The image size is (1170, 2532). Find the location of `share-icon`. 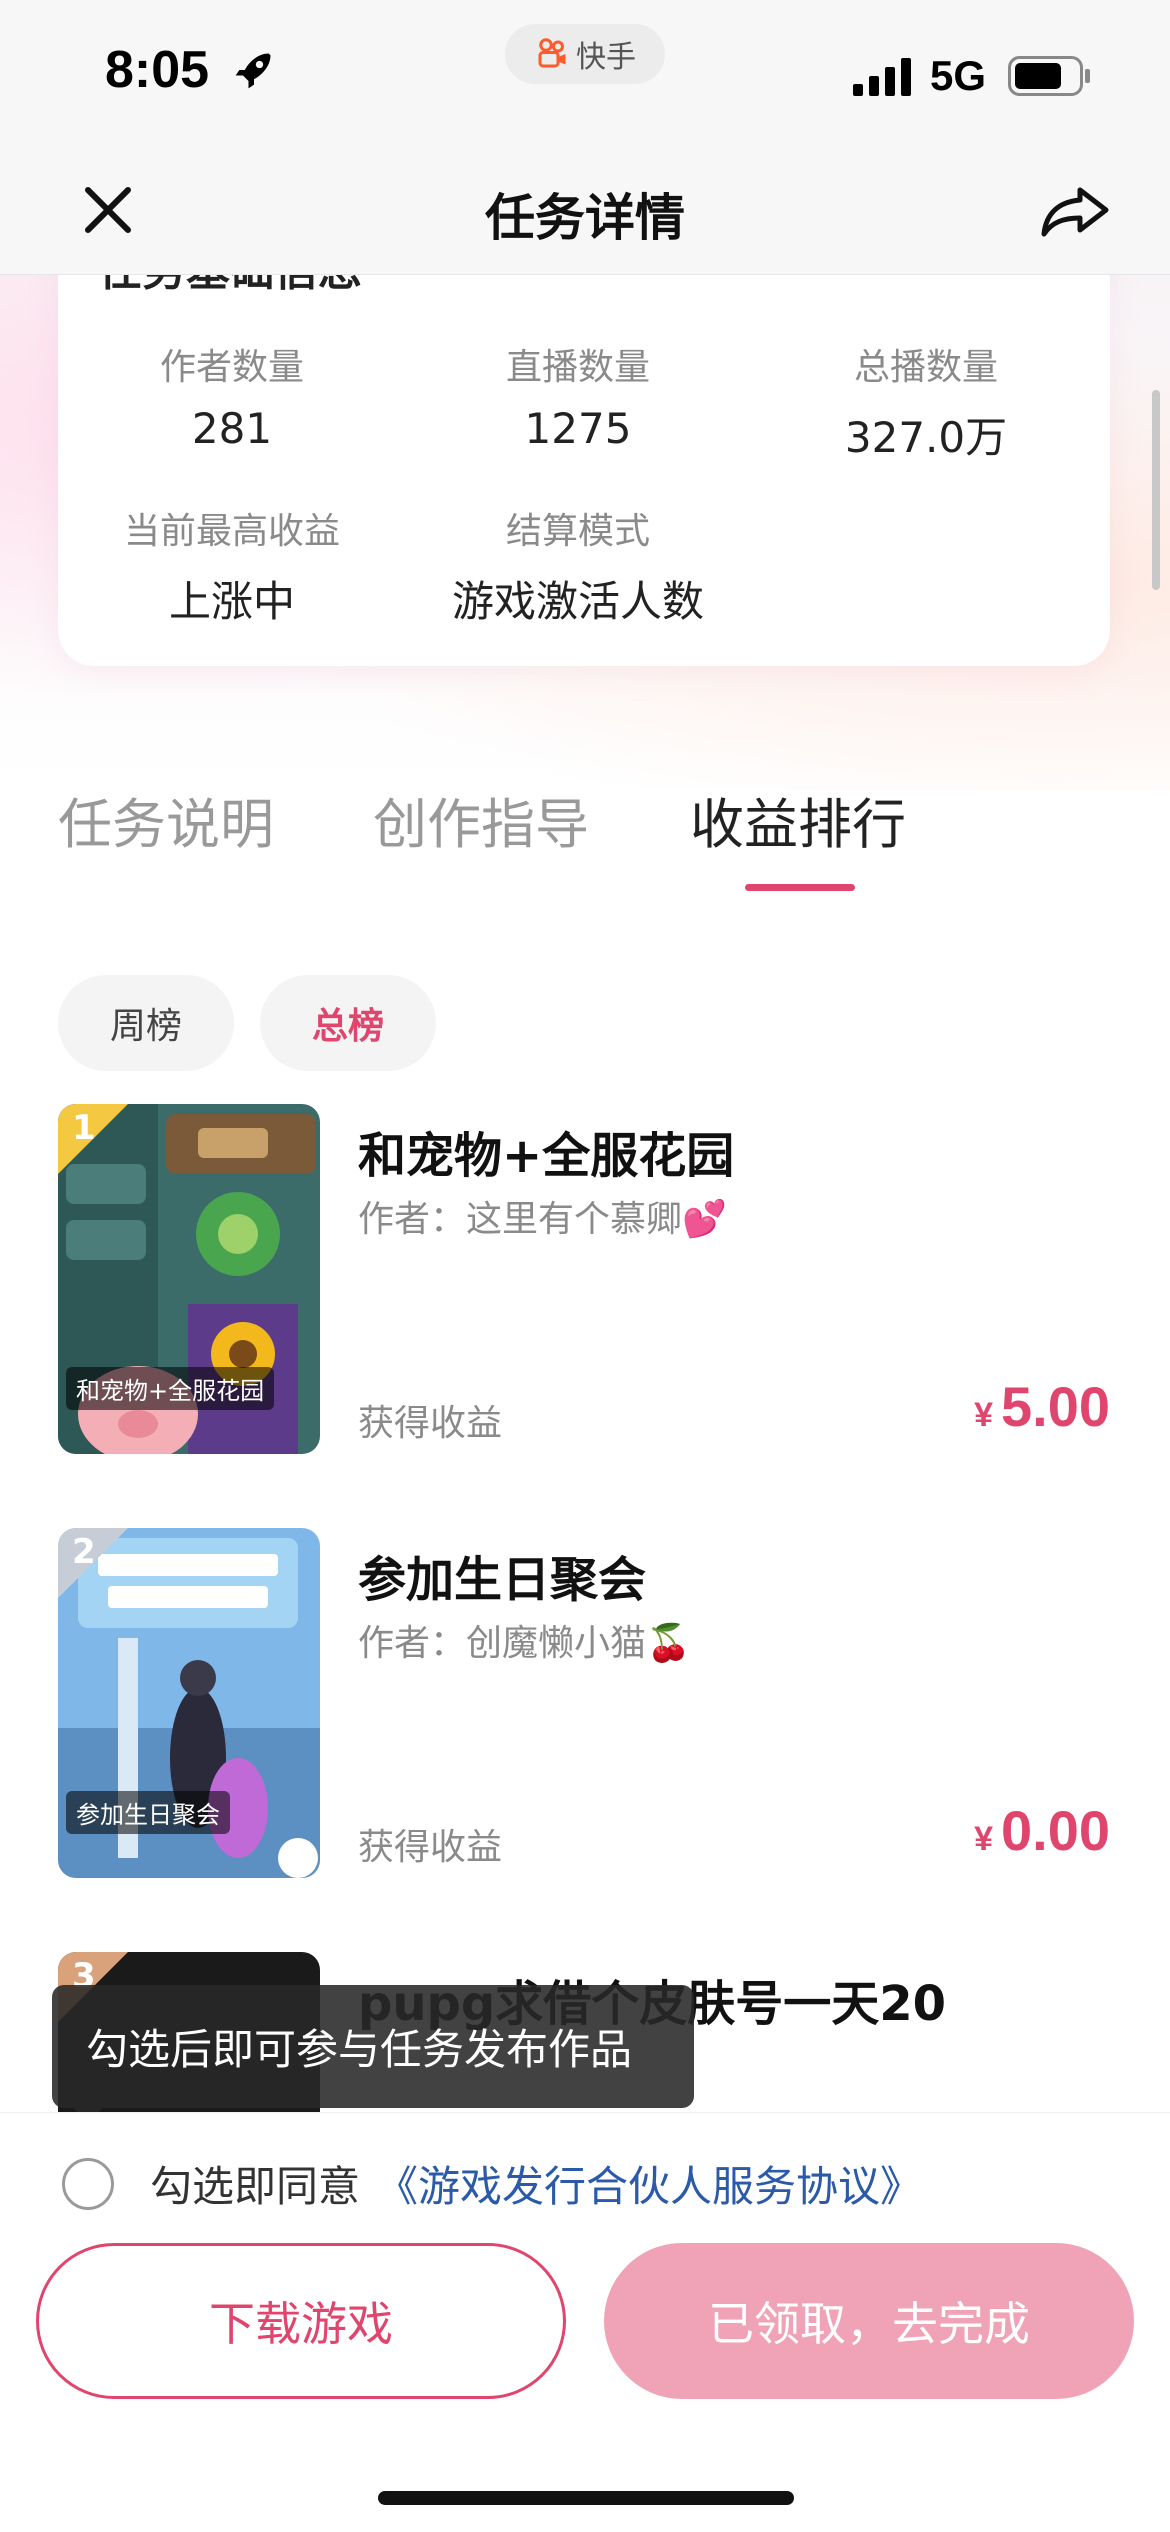

share-icon is located at coordinates (1076, 212).